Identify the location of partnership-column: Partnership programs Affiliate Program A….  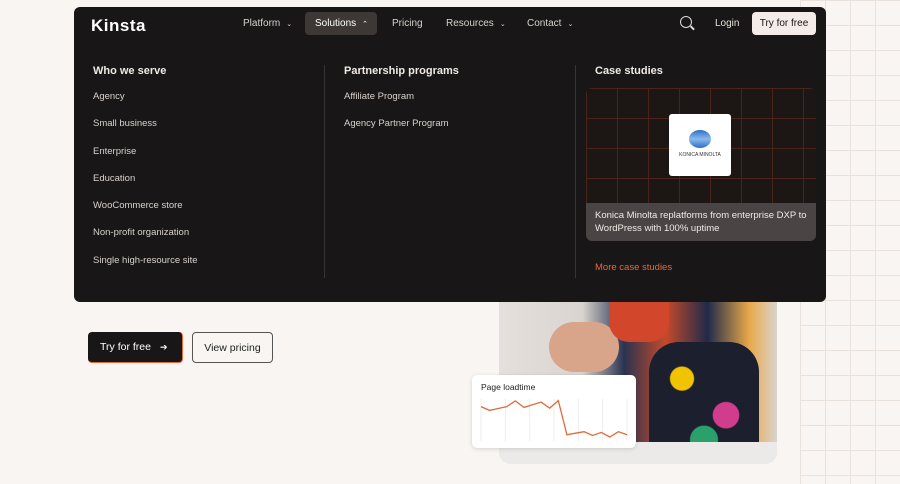
(401, 105).